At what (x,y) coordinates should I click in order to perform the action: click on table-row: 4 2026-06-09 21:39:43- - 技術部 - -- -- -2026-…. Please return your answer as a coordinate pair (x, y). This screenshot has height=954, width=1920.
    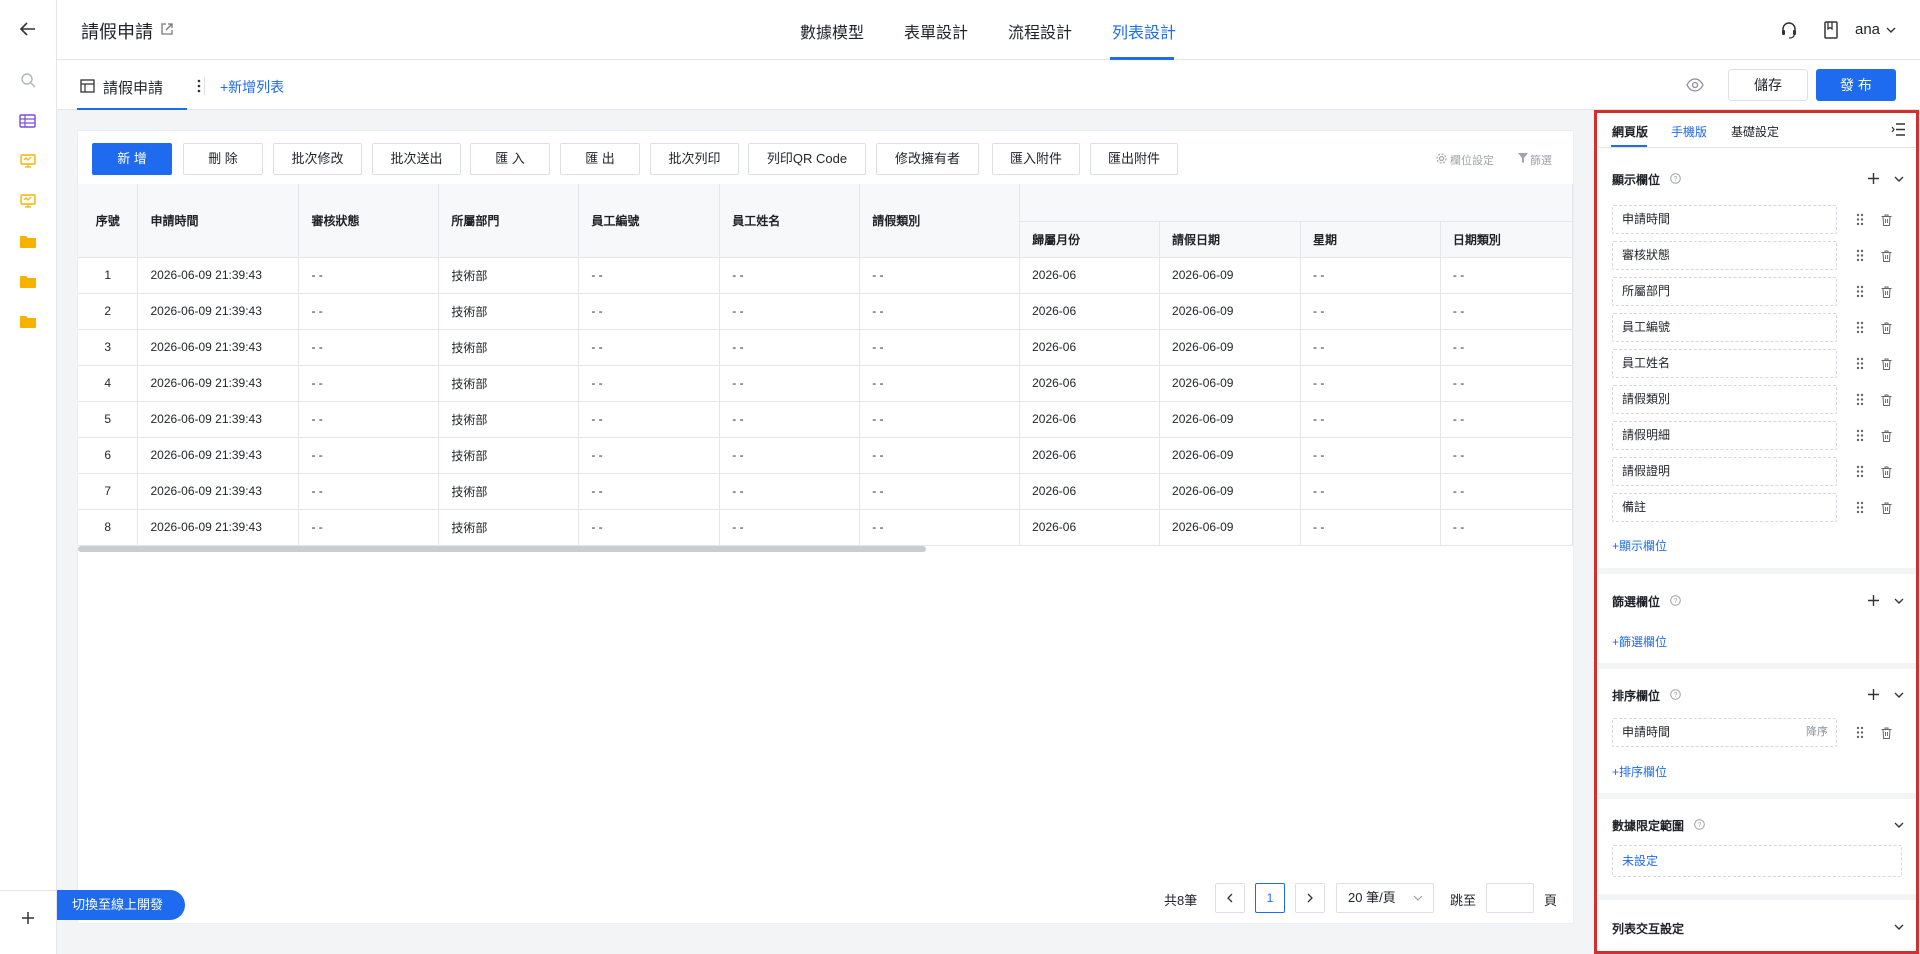
    Looking at the image, I should click on (825, 383).